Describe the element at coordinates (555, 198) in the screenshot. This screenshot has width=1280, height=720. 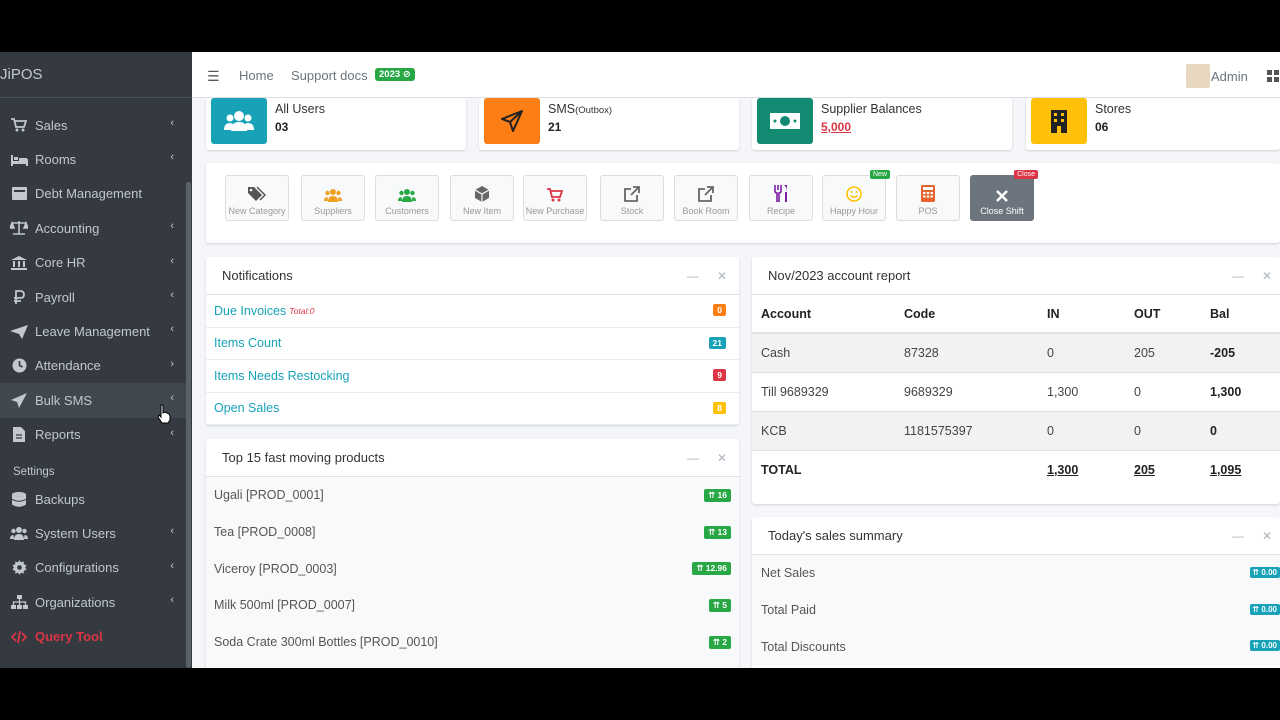
I see `new-purchase-button: New Purchase` at that location.